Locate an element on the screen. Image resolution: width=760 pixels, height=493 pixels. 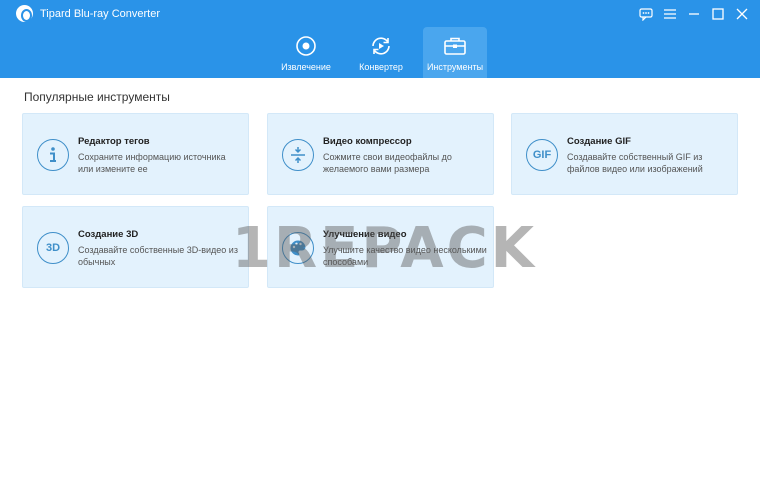
convert-icon is located at coordinates (381, 46).